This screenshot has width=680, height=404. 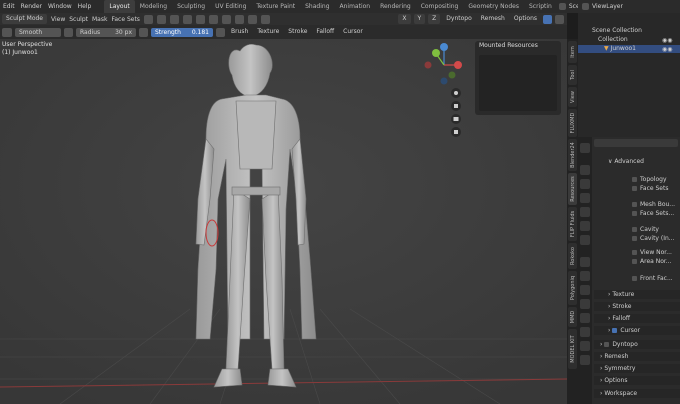 I want to click on shading-material-icon, so click(x=559, y=19).